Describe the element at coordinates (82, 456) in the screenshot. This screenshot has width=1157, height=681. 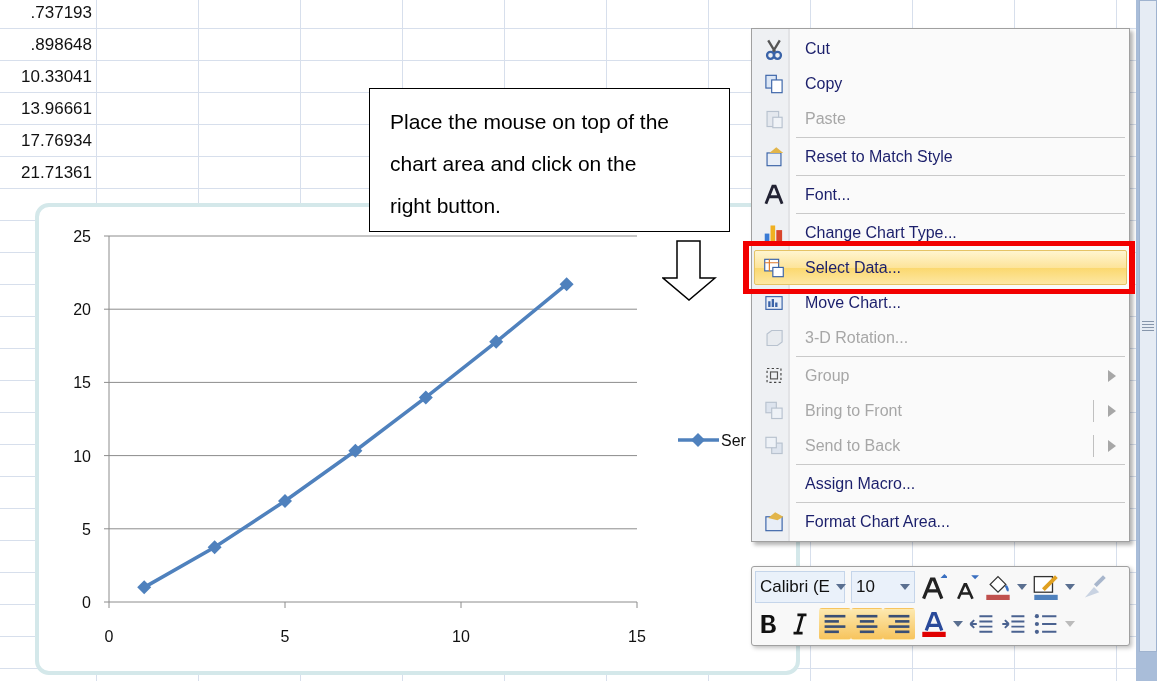
I see `y-tick-label: 10` at that location.